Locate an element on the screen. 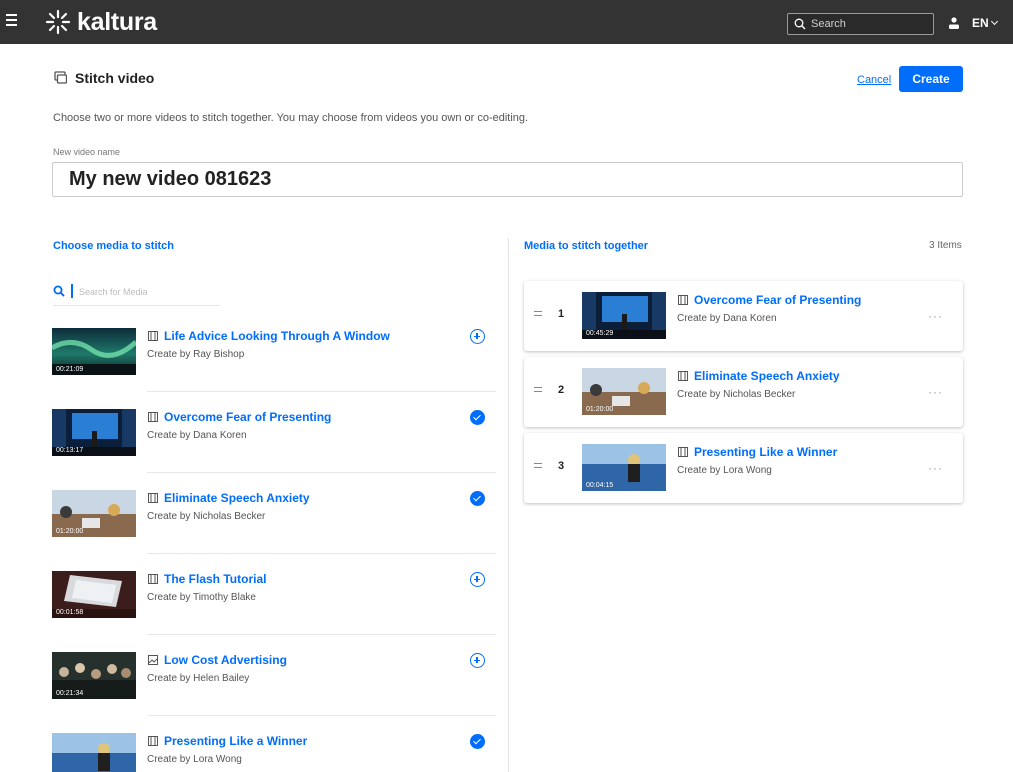 The image size is (1013, 772). media-thumbnail is located at coordinates (94, 752).